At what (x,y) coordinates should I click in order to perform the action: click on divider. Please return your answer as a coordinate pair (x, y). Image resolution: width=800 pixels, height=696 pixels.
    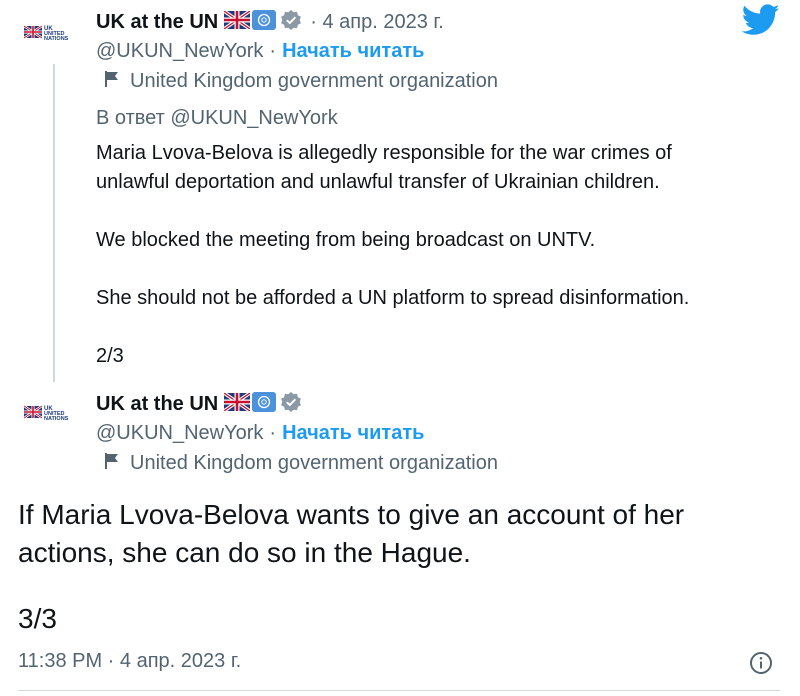
    Looking at the image, I should click on (399, 690).